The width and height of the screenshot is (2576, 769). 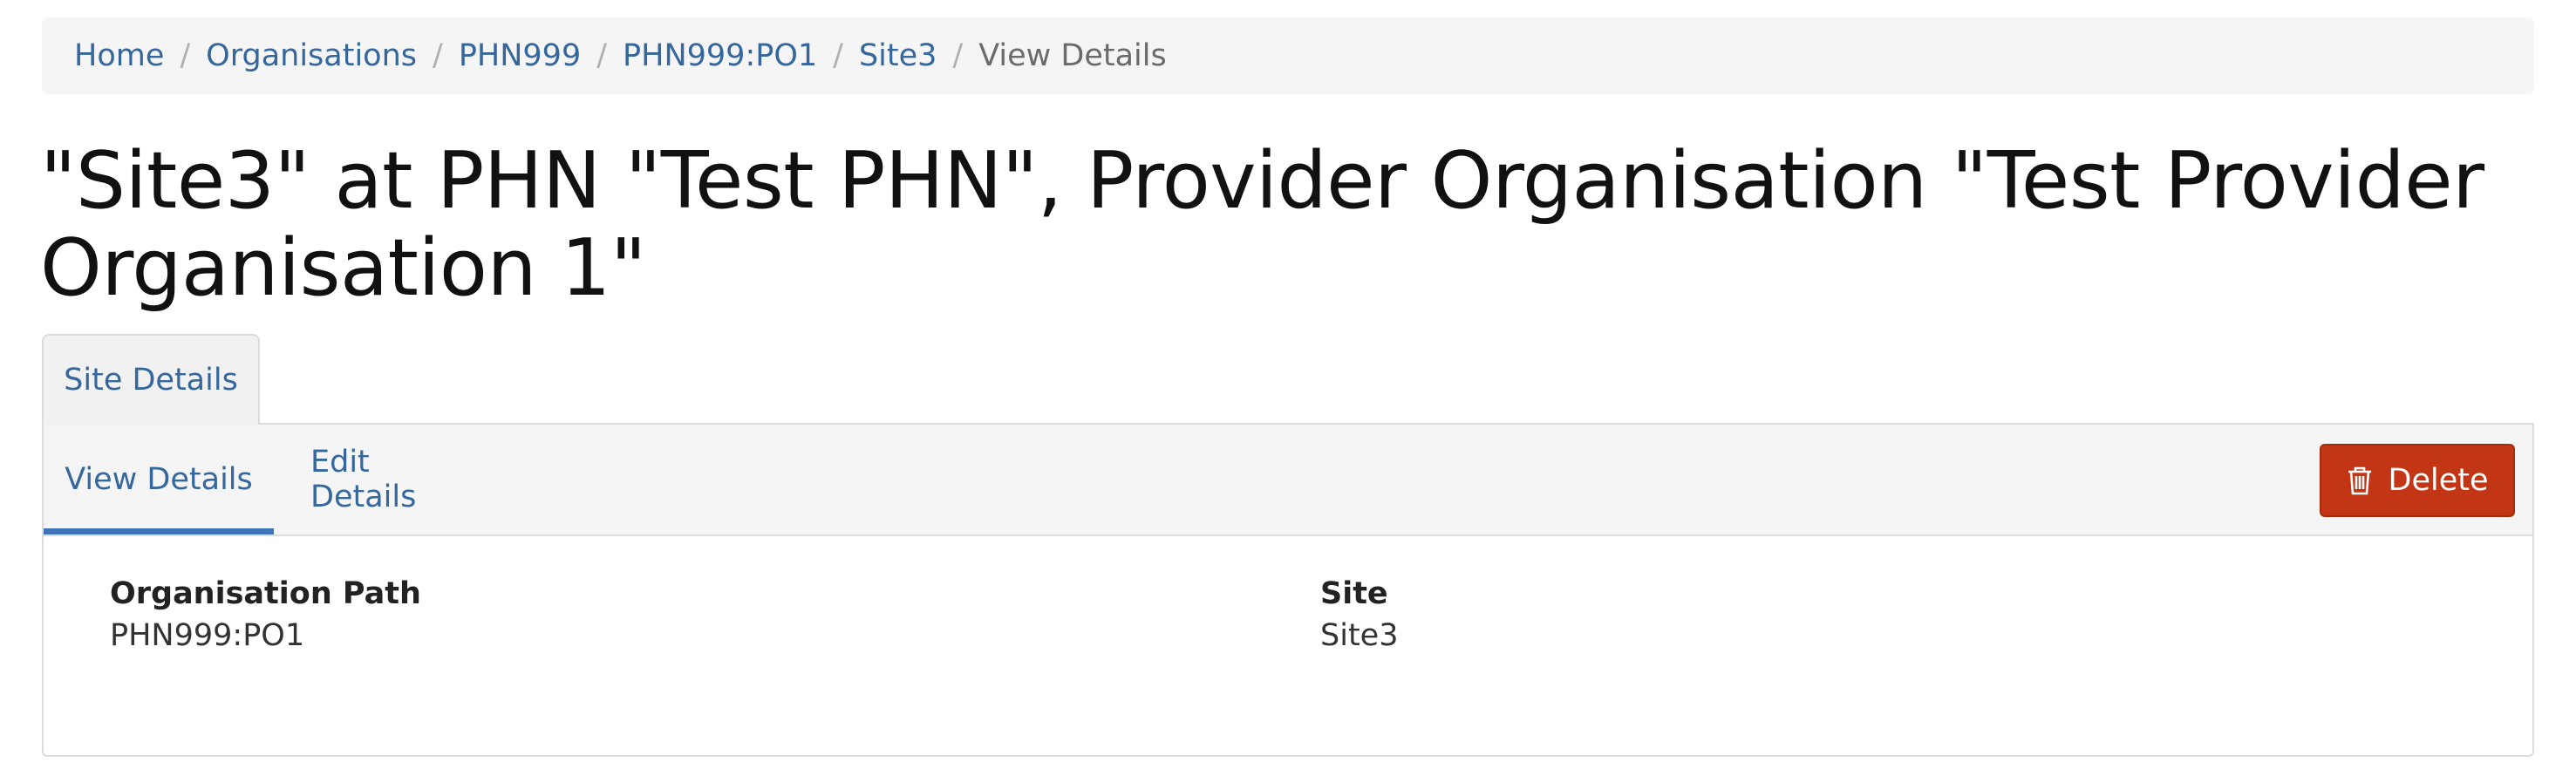 I want to click on trash-icon, so click(x=2360, y=481).